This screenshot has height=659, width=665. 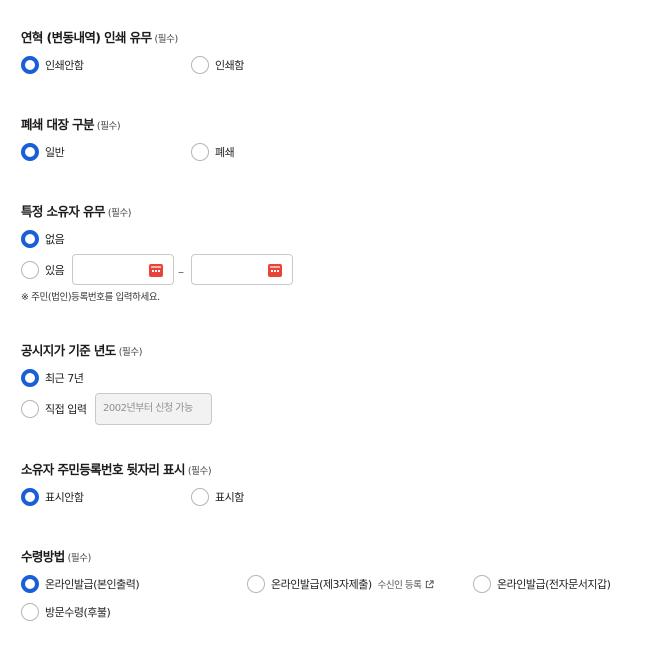 I want to click on recipient-register-link: 수신인 등록, so click(x=400, y=584).